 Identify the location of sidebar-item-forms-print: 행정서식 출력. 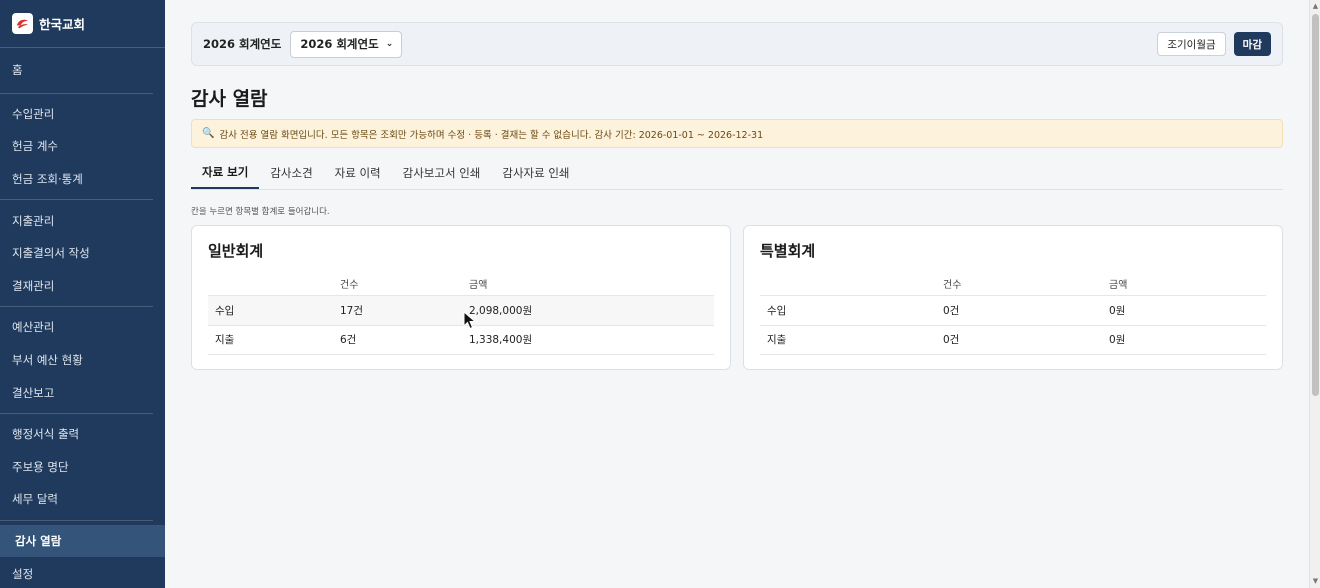
(76, 434).